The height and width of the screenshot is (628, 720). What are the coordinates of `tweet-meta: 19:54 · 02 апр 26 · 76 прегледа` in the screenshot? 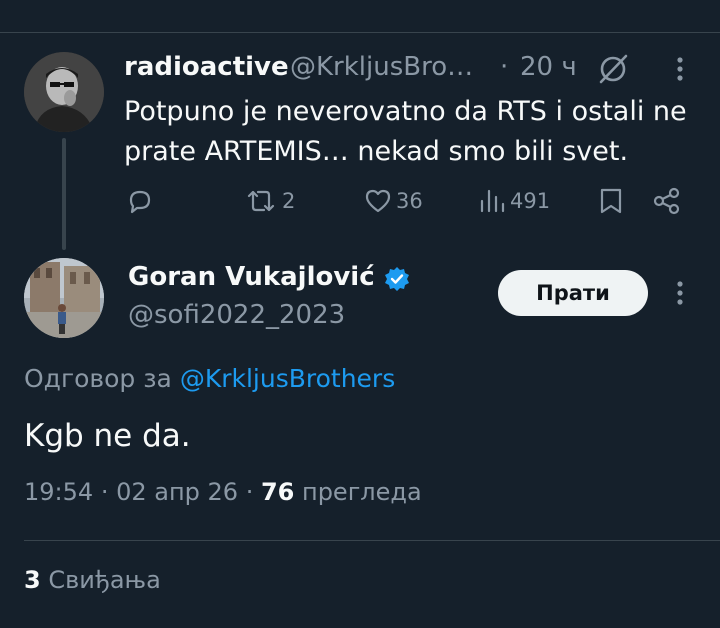 It's located at (223, 492).